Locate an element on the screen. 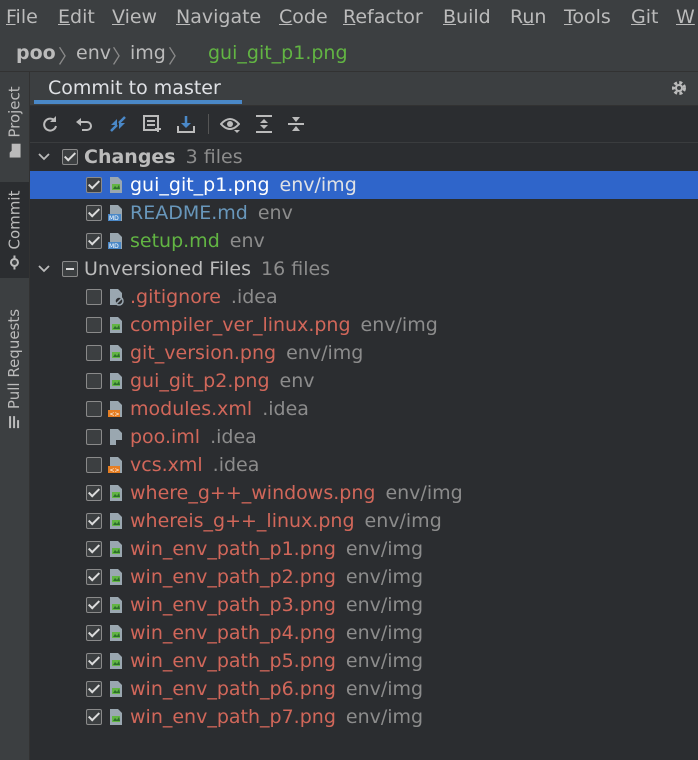 The width and height of the screenshot is (698, 760). menu-file: File is located at coordinates (22, 17).